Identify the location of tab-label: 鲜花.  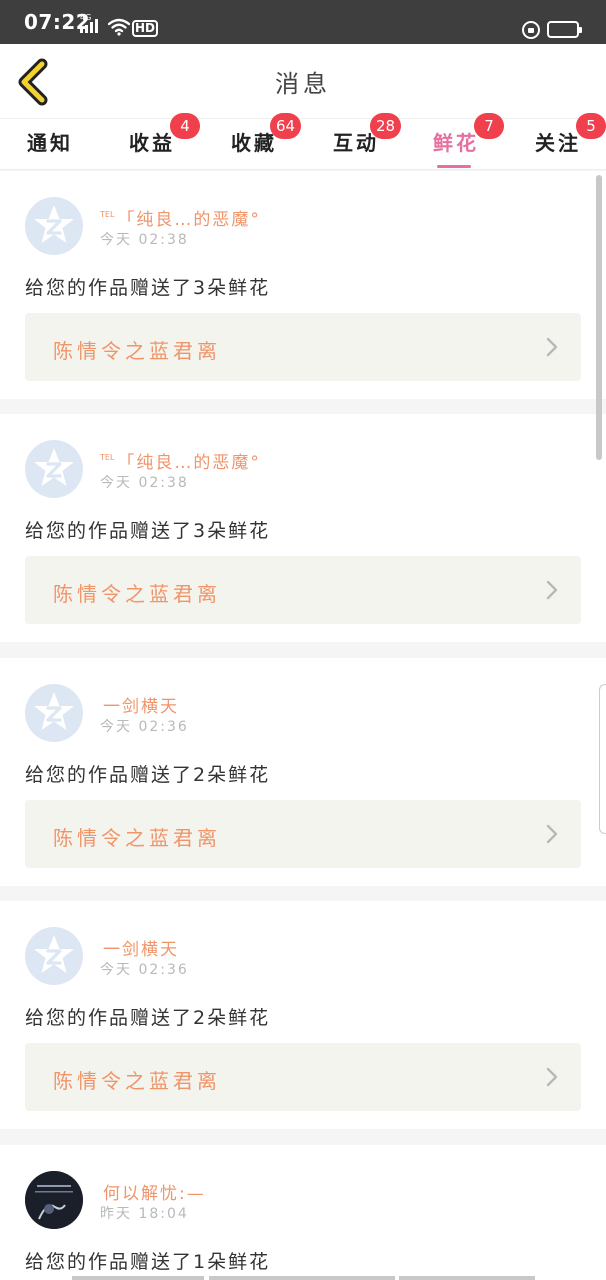
(456, 143).